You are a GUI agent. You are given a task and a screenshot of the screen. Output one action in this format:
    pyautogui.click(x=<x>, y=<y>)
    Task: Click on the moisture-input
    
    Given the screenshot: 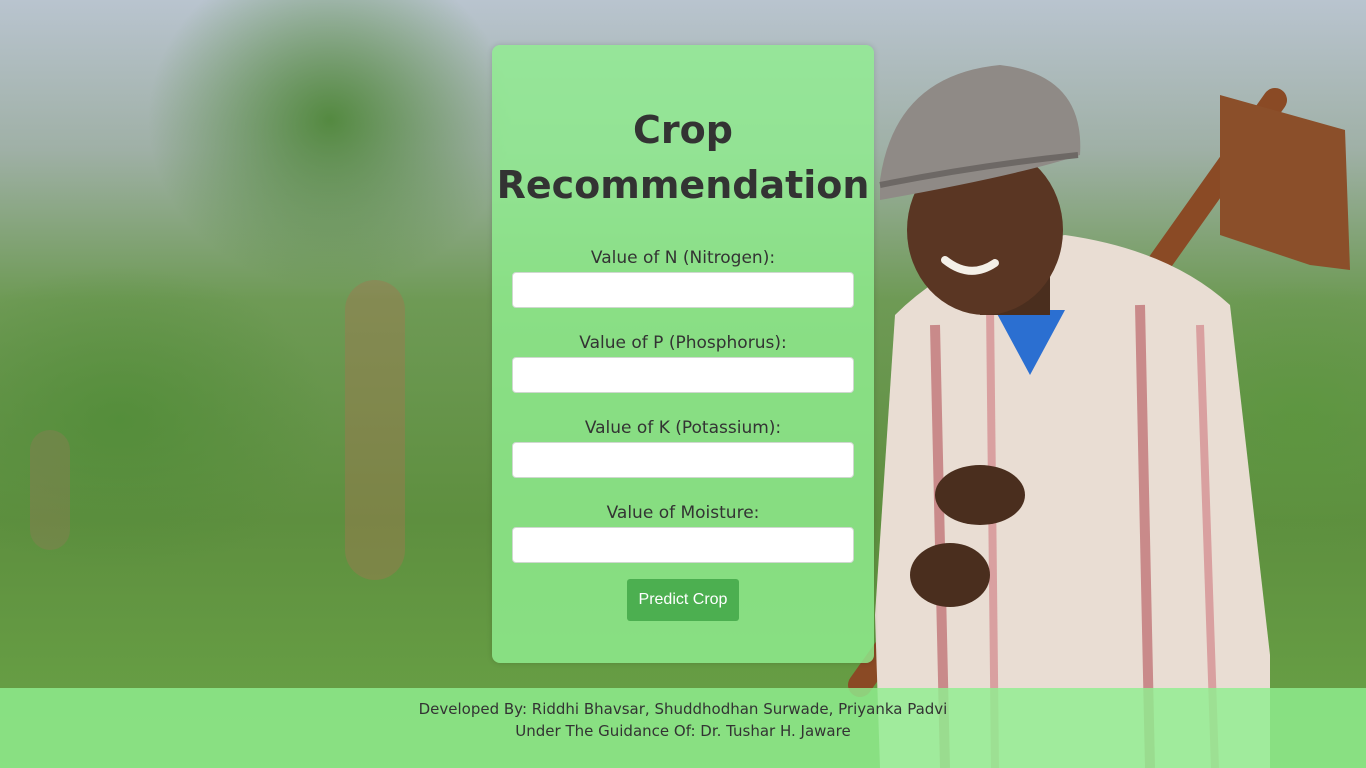 What is the action you would take?
    pyautogui.click(x=683, y=545)
    